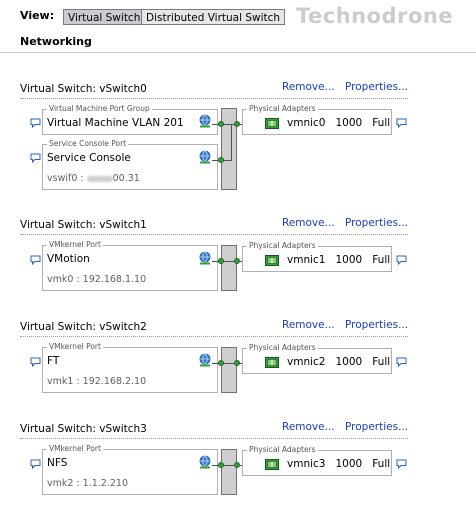  Describe the element at coordinates (53, 361) in the screenshot. I see `port-group-name: FT` at that location.